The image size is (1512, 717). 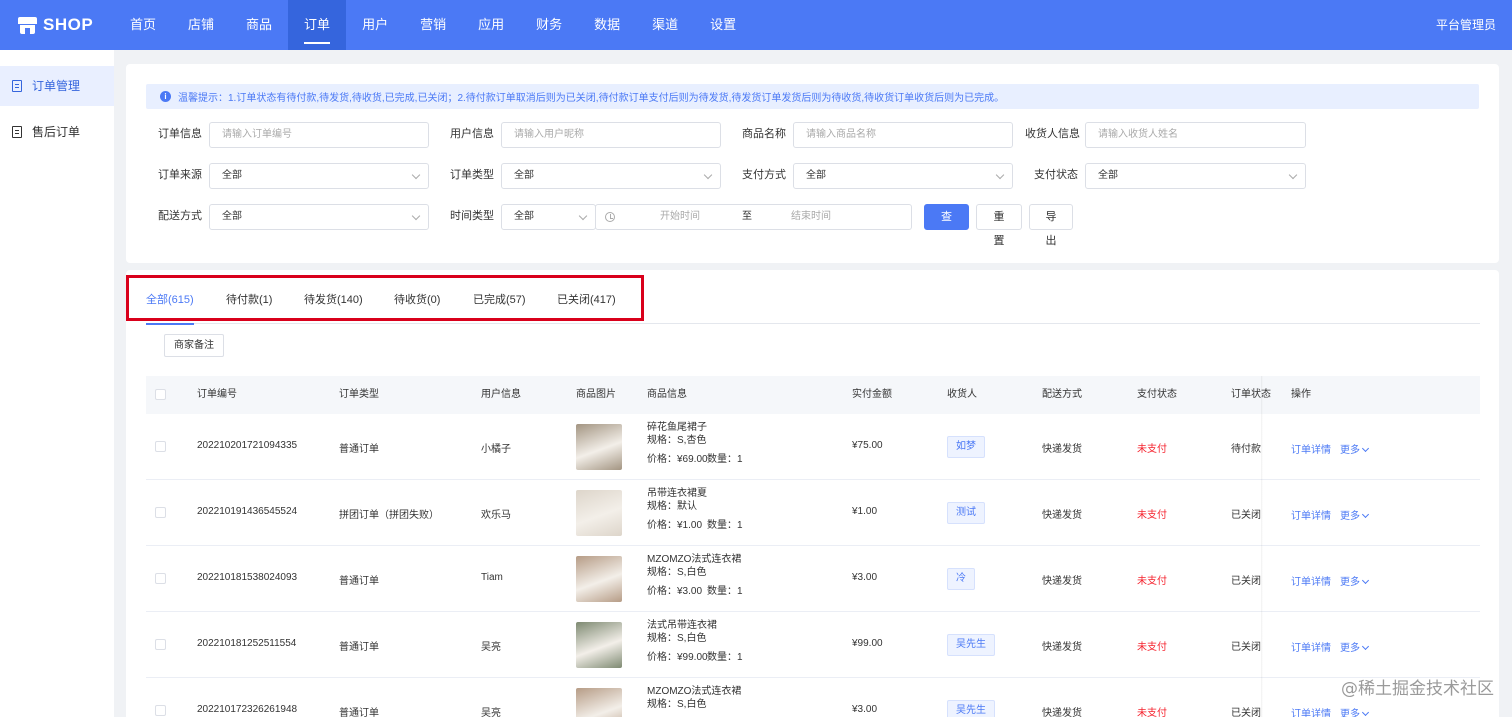 What do you see at coordinates (999, 225) in the screenshot?
I see `reset-button: 重置` at bounding box center [999, 225].